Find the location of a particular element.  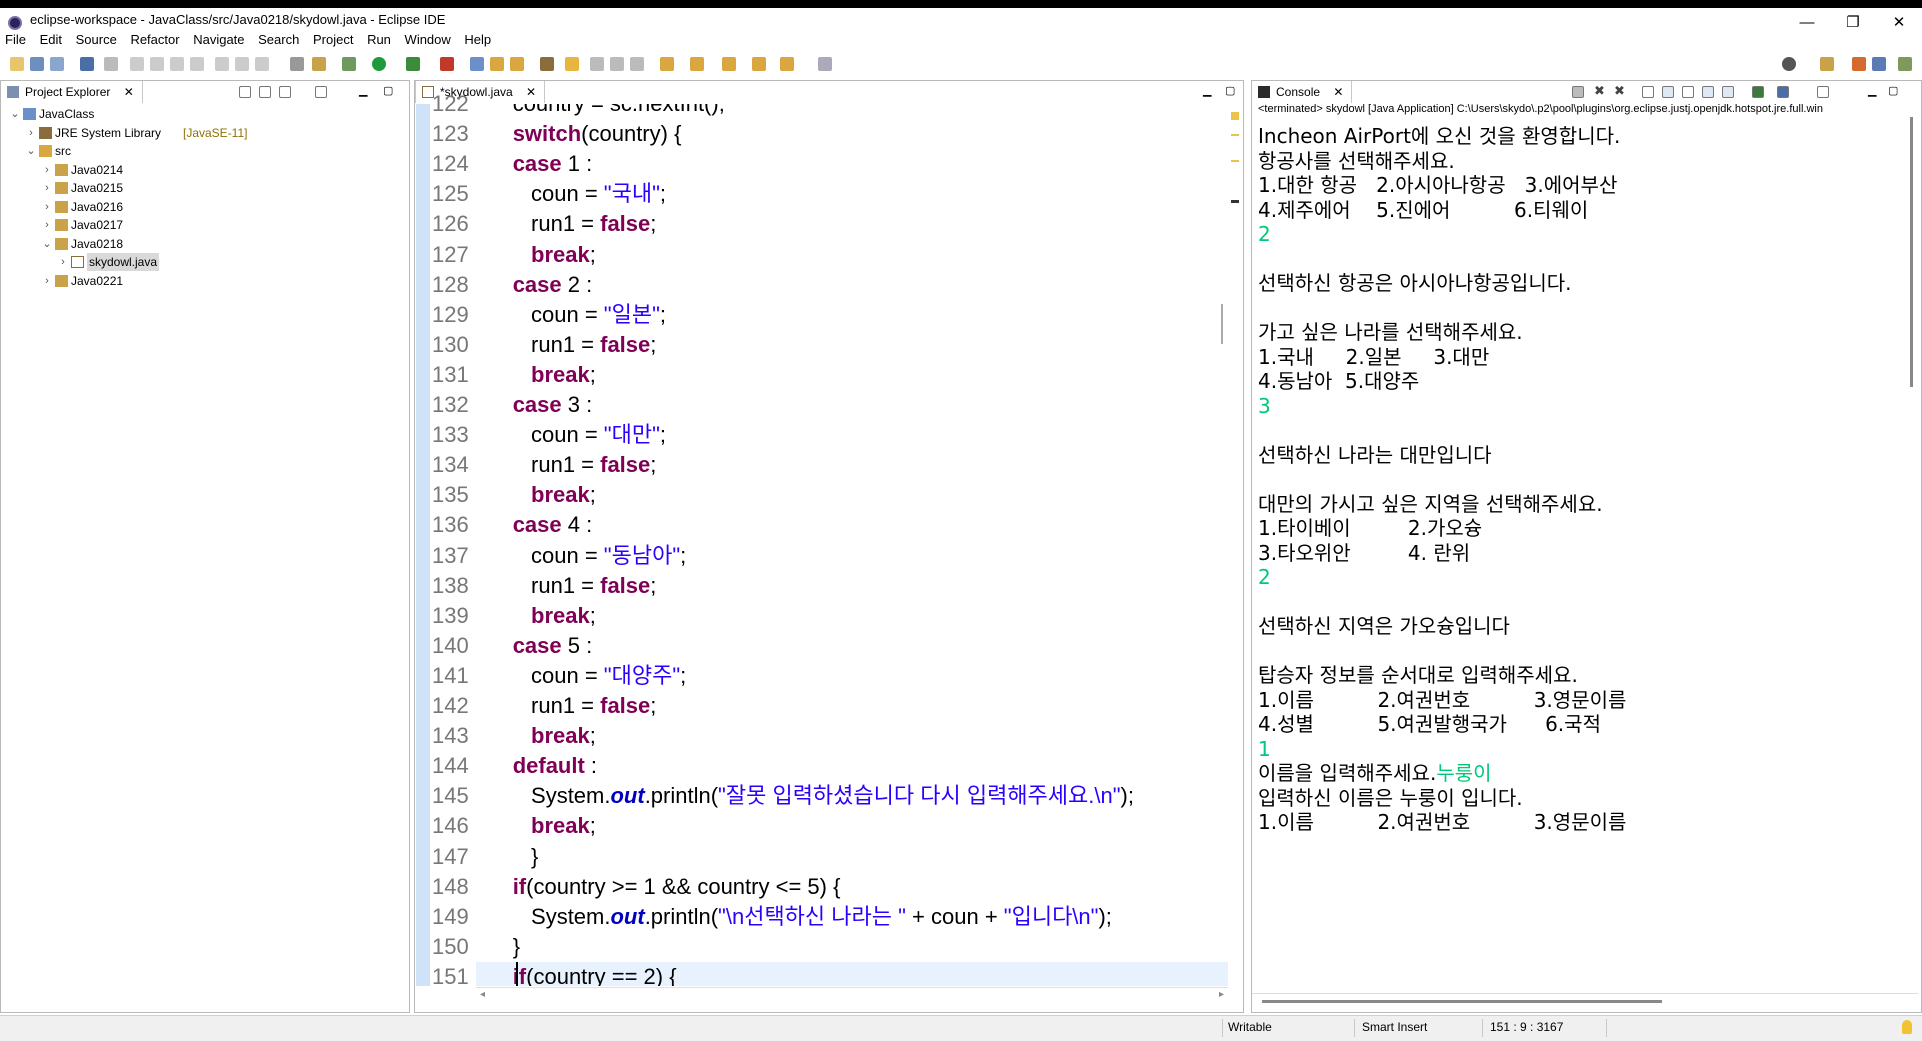

filter-icon is located at coordinates (285, 92).